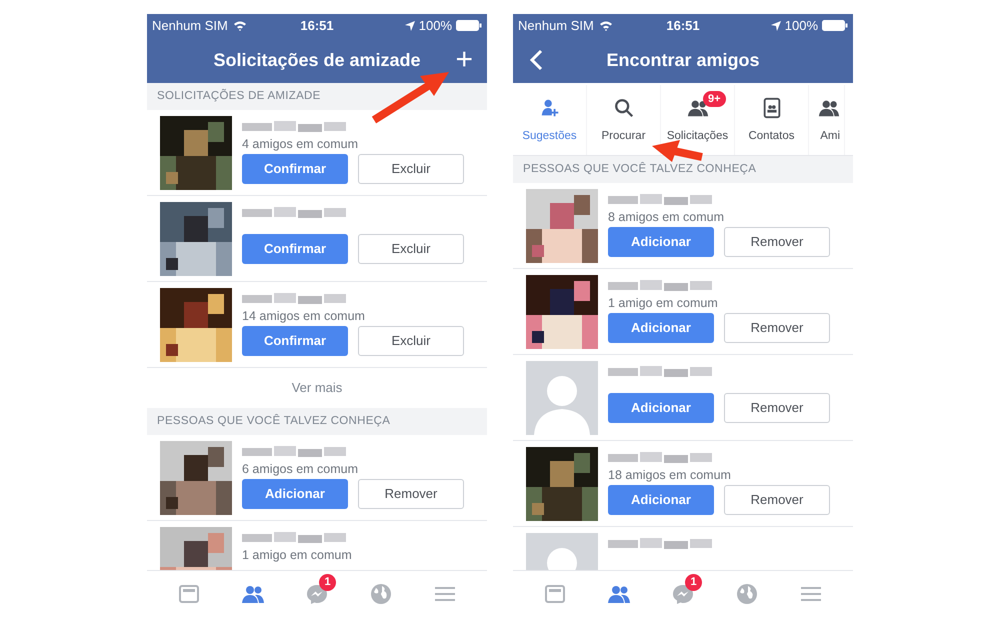  Describe the element at coordinates (301, 144) in the screenshot. I see `mutual-friends-text: 4 amigos em comum` at that location.